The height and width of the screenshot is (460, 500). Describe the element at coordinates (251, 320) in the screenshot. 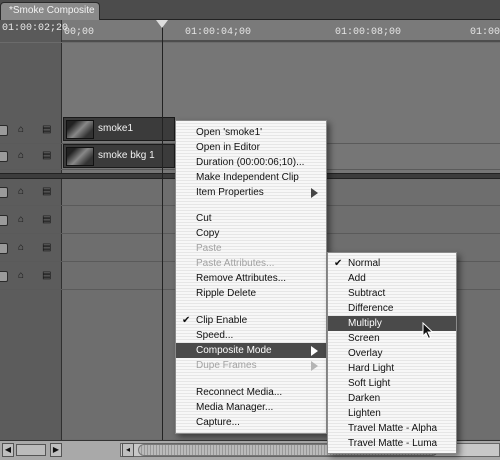

I see `menu-item-clip-enable: ✔ Clip Enable` at that location.